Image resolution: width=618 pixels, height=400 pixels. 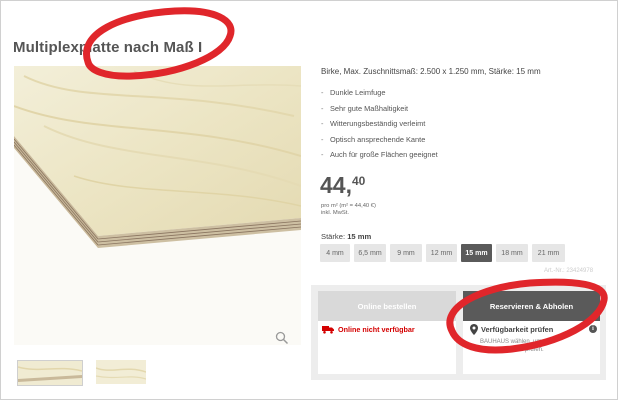 What do you see at coordinates (512, 253) in the screenshot?
I see `thickness-option-18mm: 18 mm` at bounding box center [512, 253].